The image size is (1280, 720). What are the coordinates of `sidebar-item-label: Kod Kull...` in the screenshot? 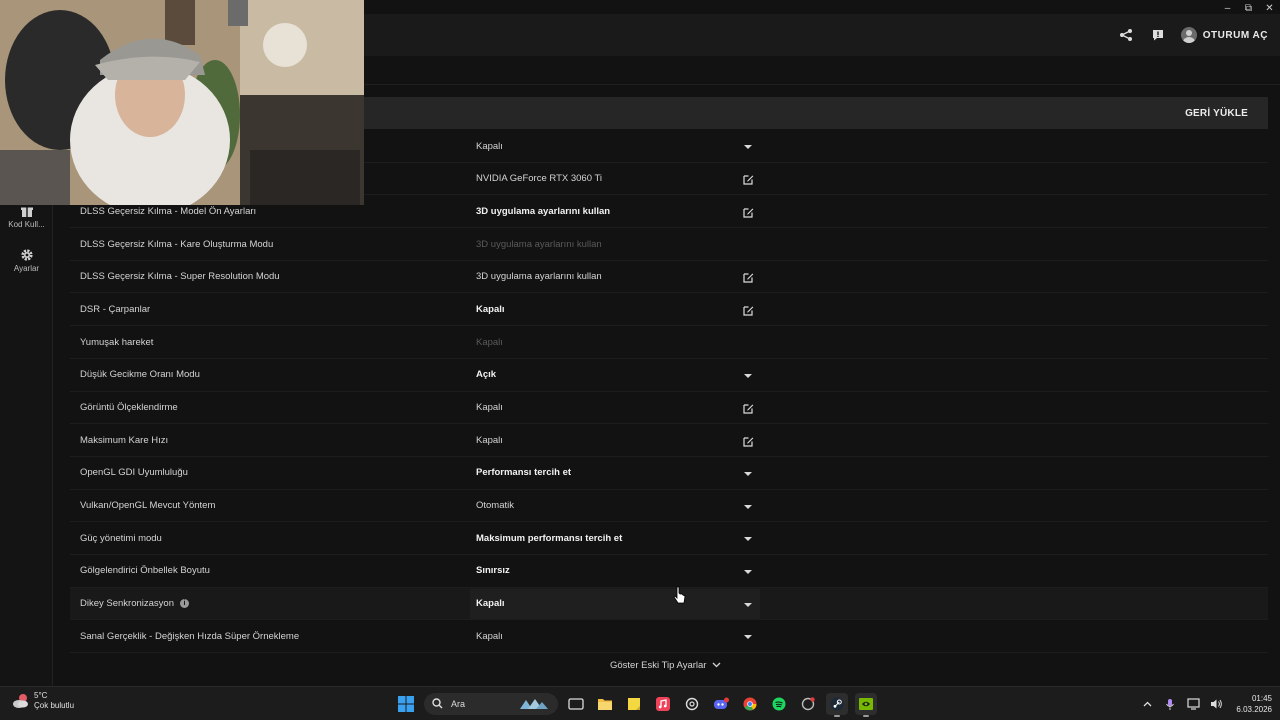 It's located at (26, 224).